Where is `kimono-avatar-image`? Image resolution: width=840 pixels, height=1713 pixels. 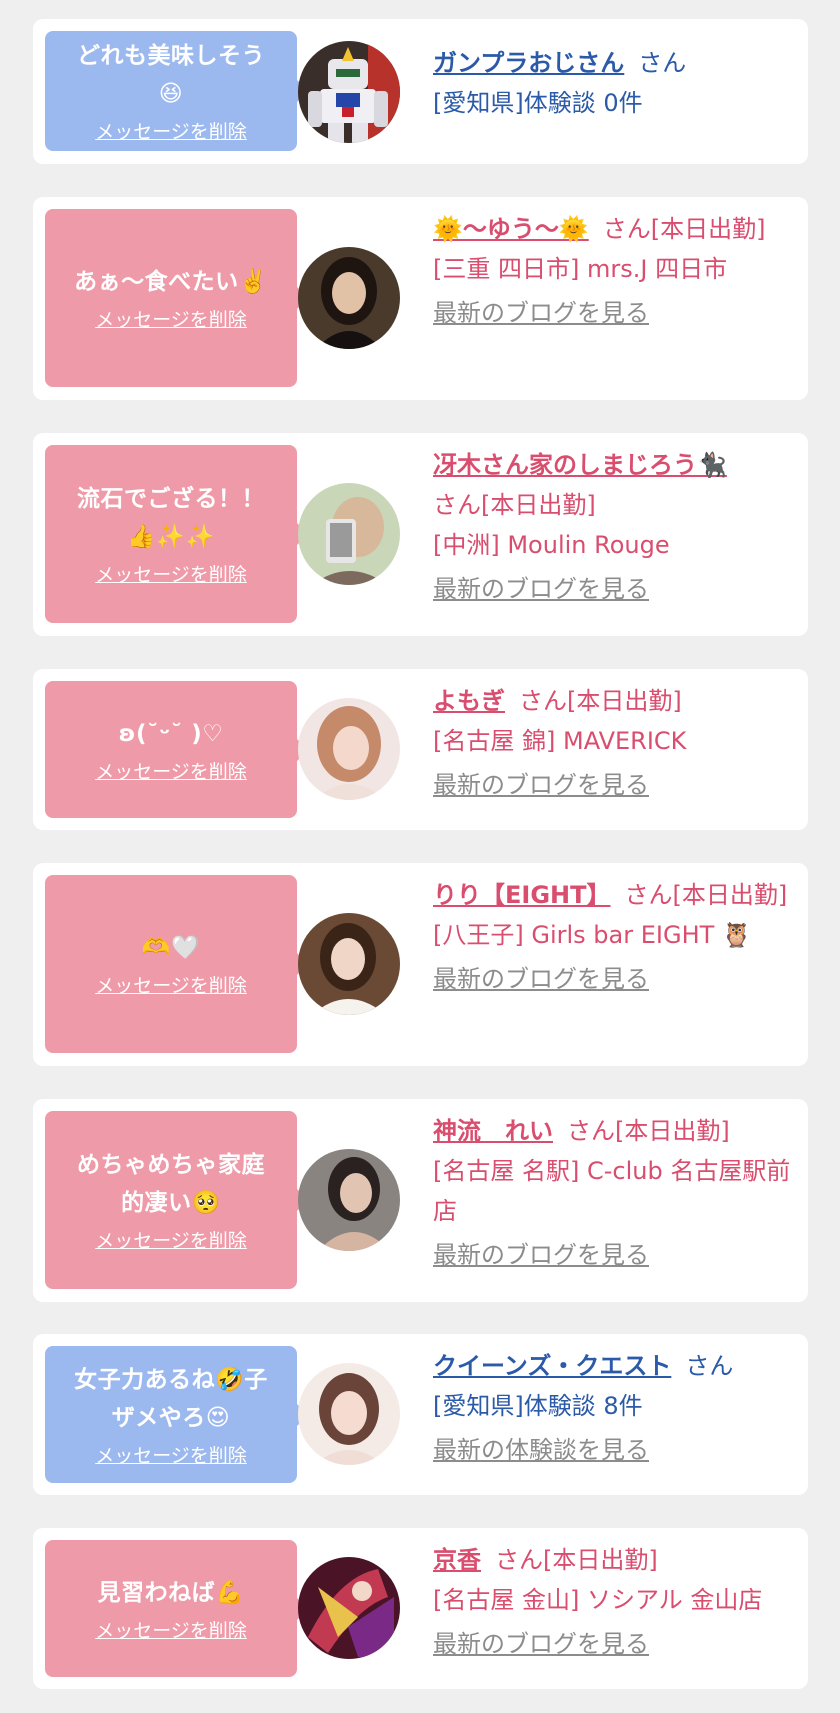
kimono-avatar-image is located at coordinates (349, 1608).